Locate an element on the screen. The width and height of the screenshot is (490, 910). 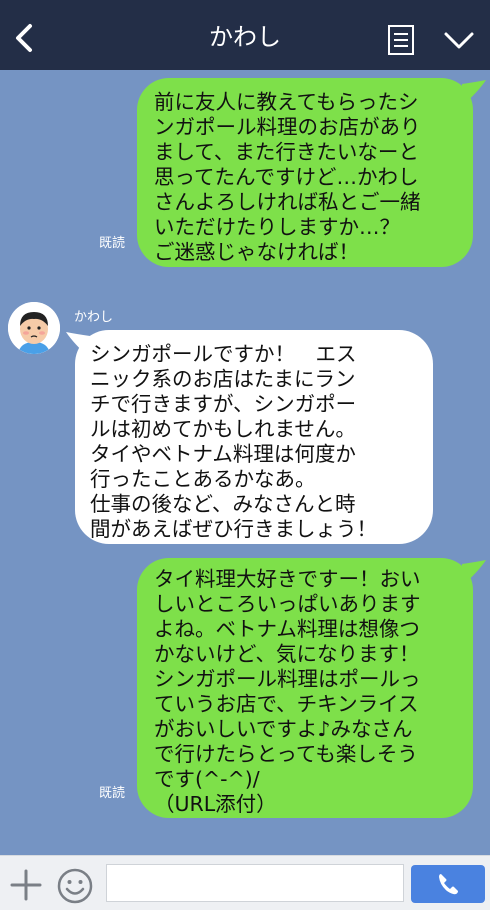
note-icon is located at coordinates (401, 40).